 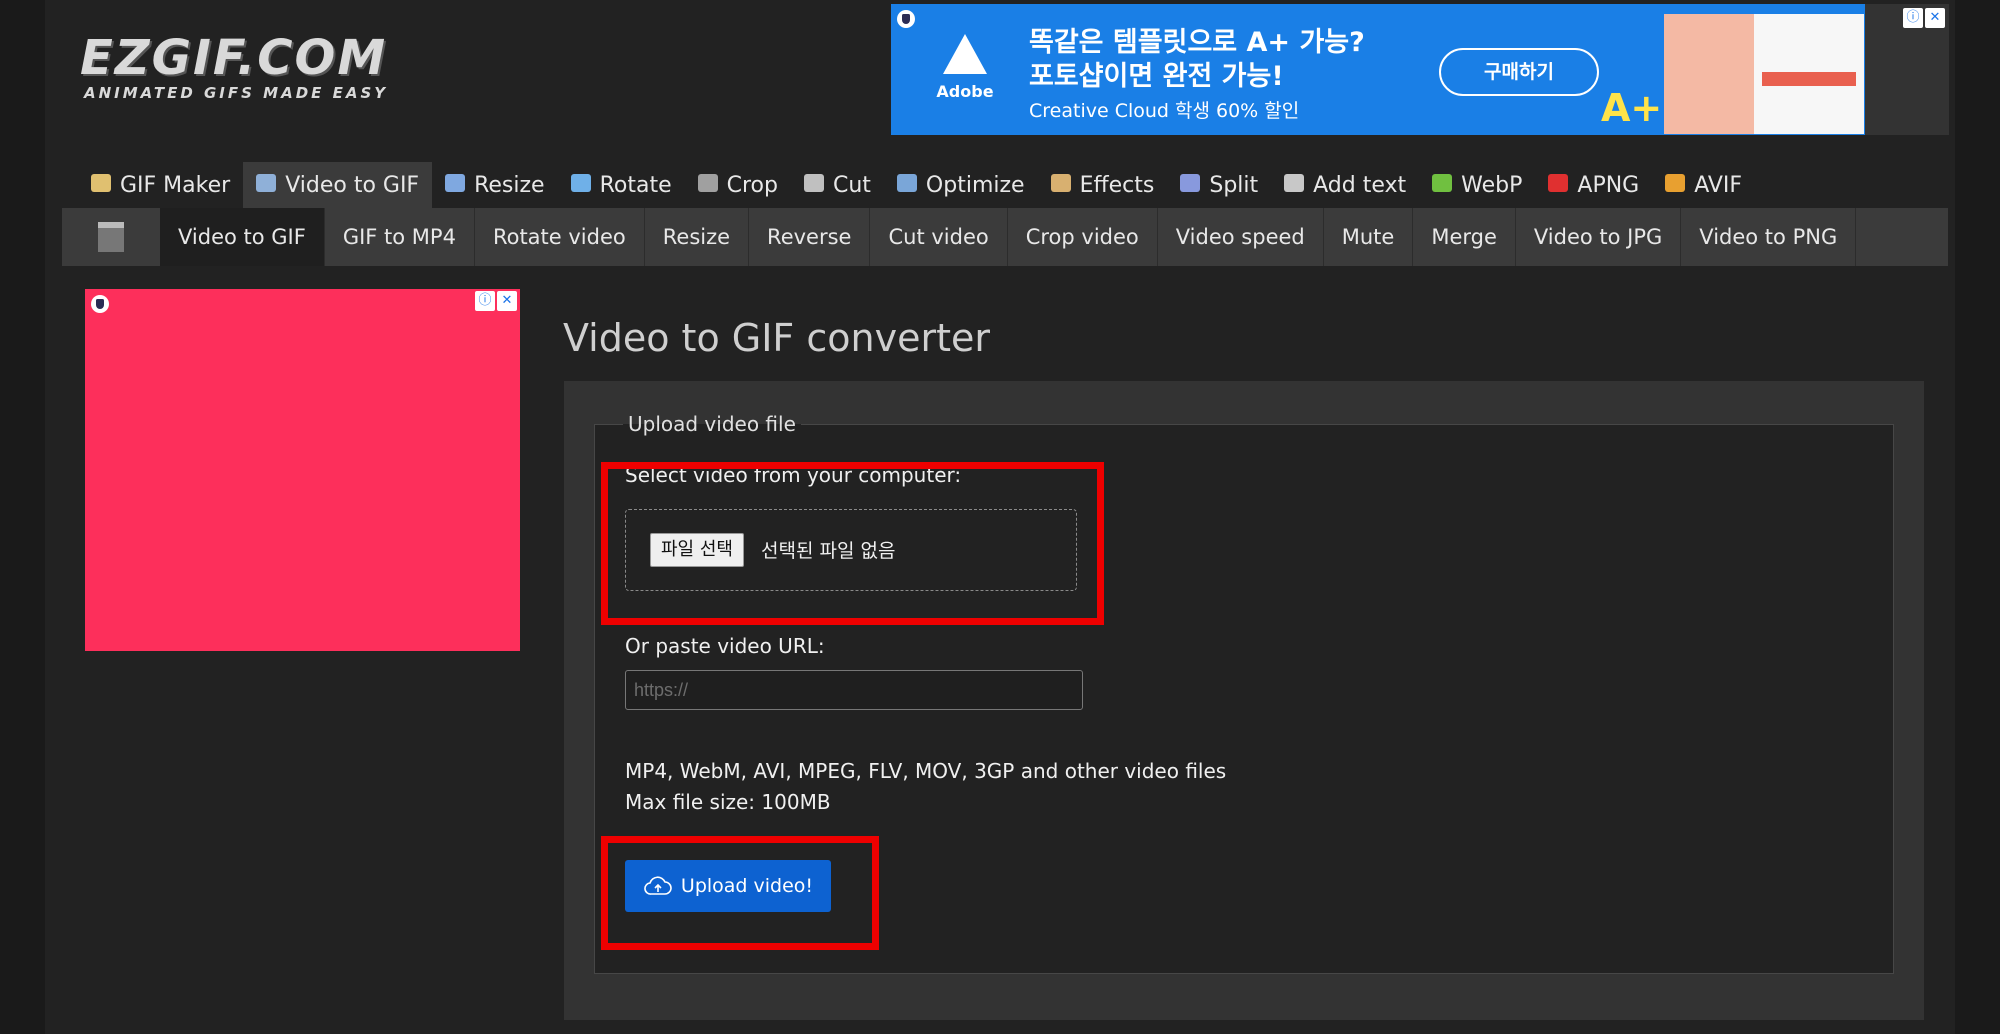 What do you see at coordinates (400, 237) in the screenshot?
I see `sub-nav-item-gif-to-mp4: GIF to MP4` at bounding box center [400, 237].